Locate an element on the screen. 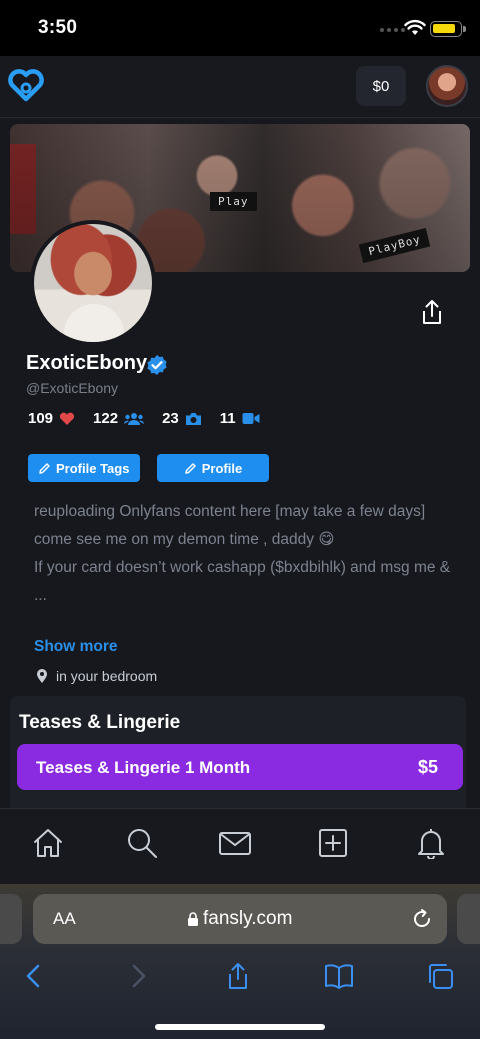  app-header: $0 is located at coordinates (240, 87).